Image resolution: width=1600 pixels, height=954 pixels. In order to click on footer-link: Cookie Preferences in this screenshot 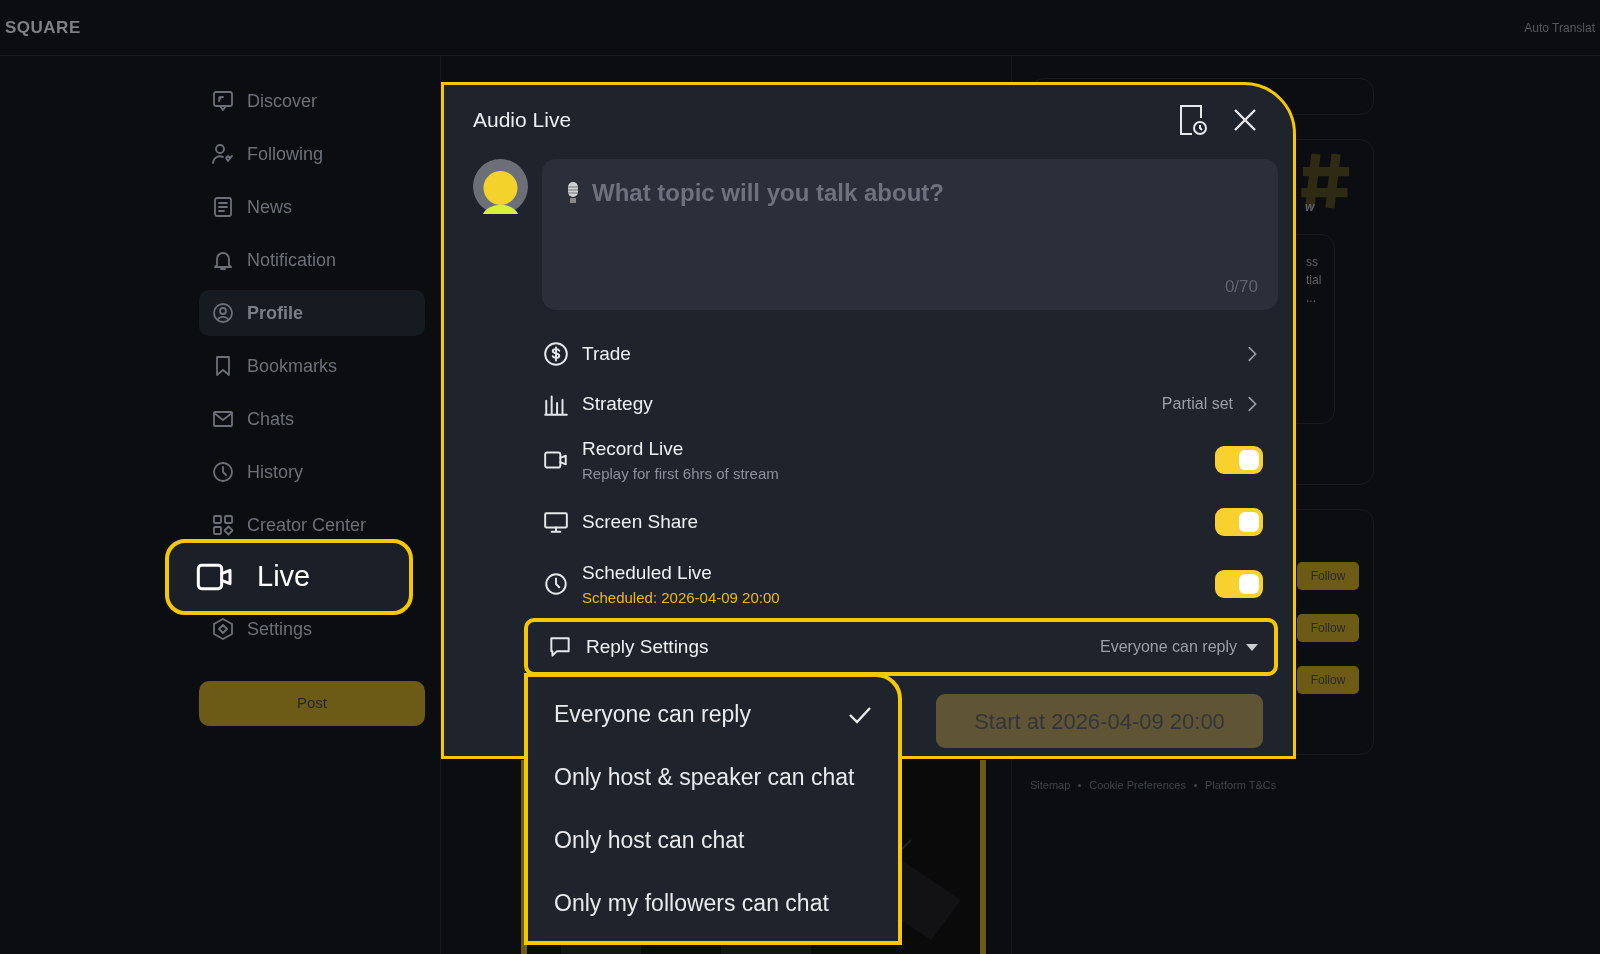, I will do `click(1137, 785)`.